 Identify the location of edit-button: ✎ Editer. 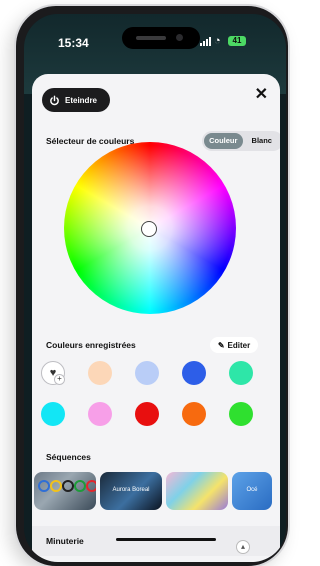
(234, 345).